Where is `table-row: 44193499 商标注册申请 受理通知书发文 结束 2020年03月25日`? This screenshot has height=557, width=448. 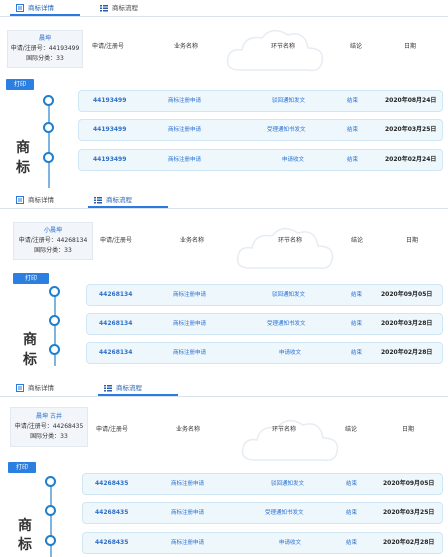 table-row: 44193499 商标注册申请 受理通知书发文 结束 2020年03月25日 is located at coordinates (260, 130).